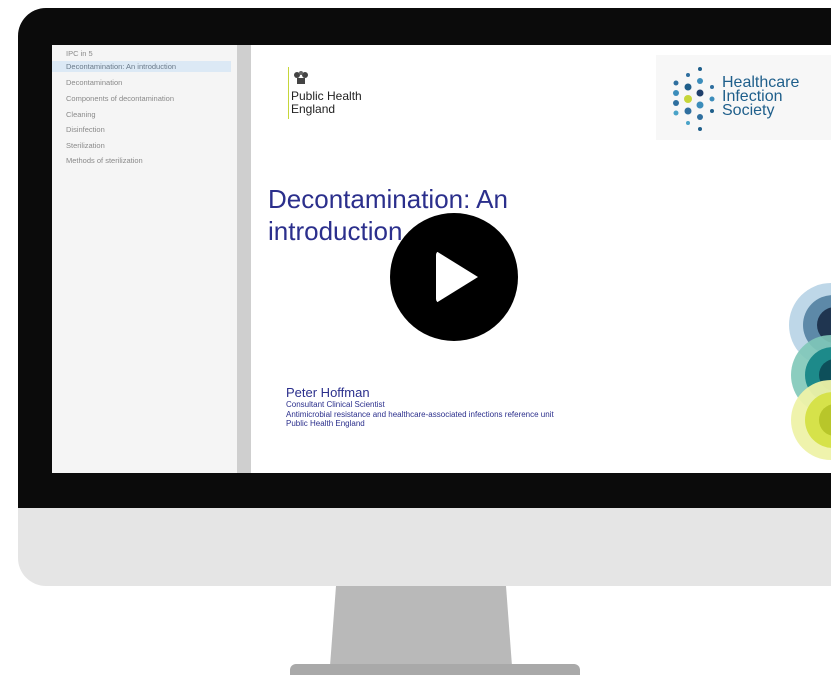 This screenshot has height=675, width=831. What do you see at coordinates (328, 392) in the screenshot?
I see `presenter-name: Peter Hoffman` at bounding box center [328, 392].